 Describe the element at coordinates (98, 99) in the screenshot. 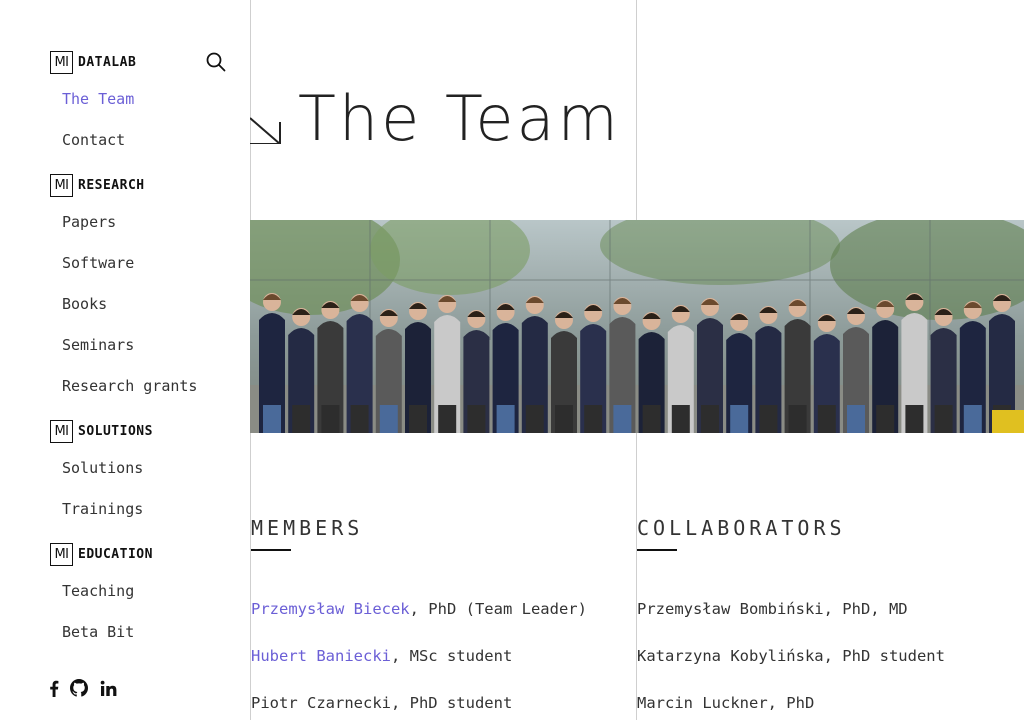

I see `nav-link-the-team: The Team` at that location.